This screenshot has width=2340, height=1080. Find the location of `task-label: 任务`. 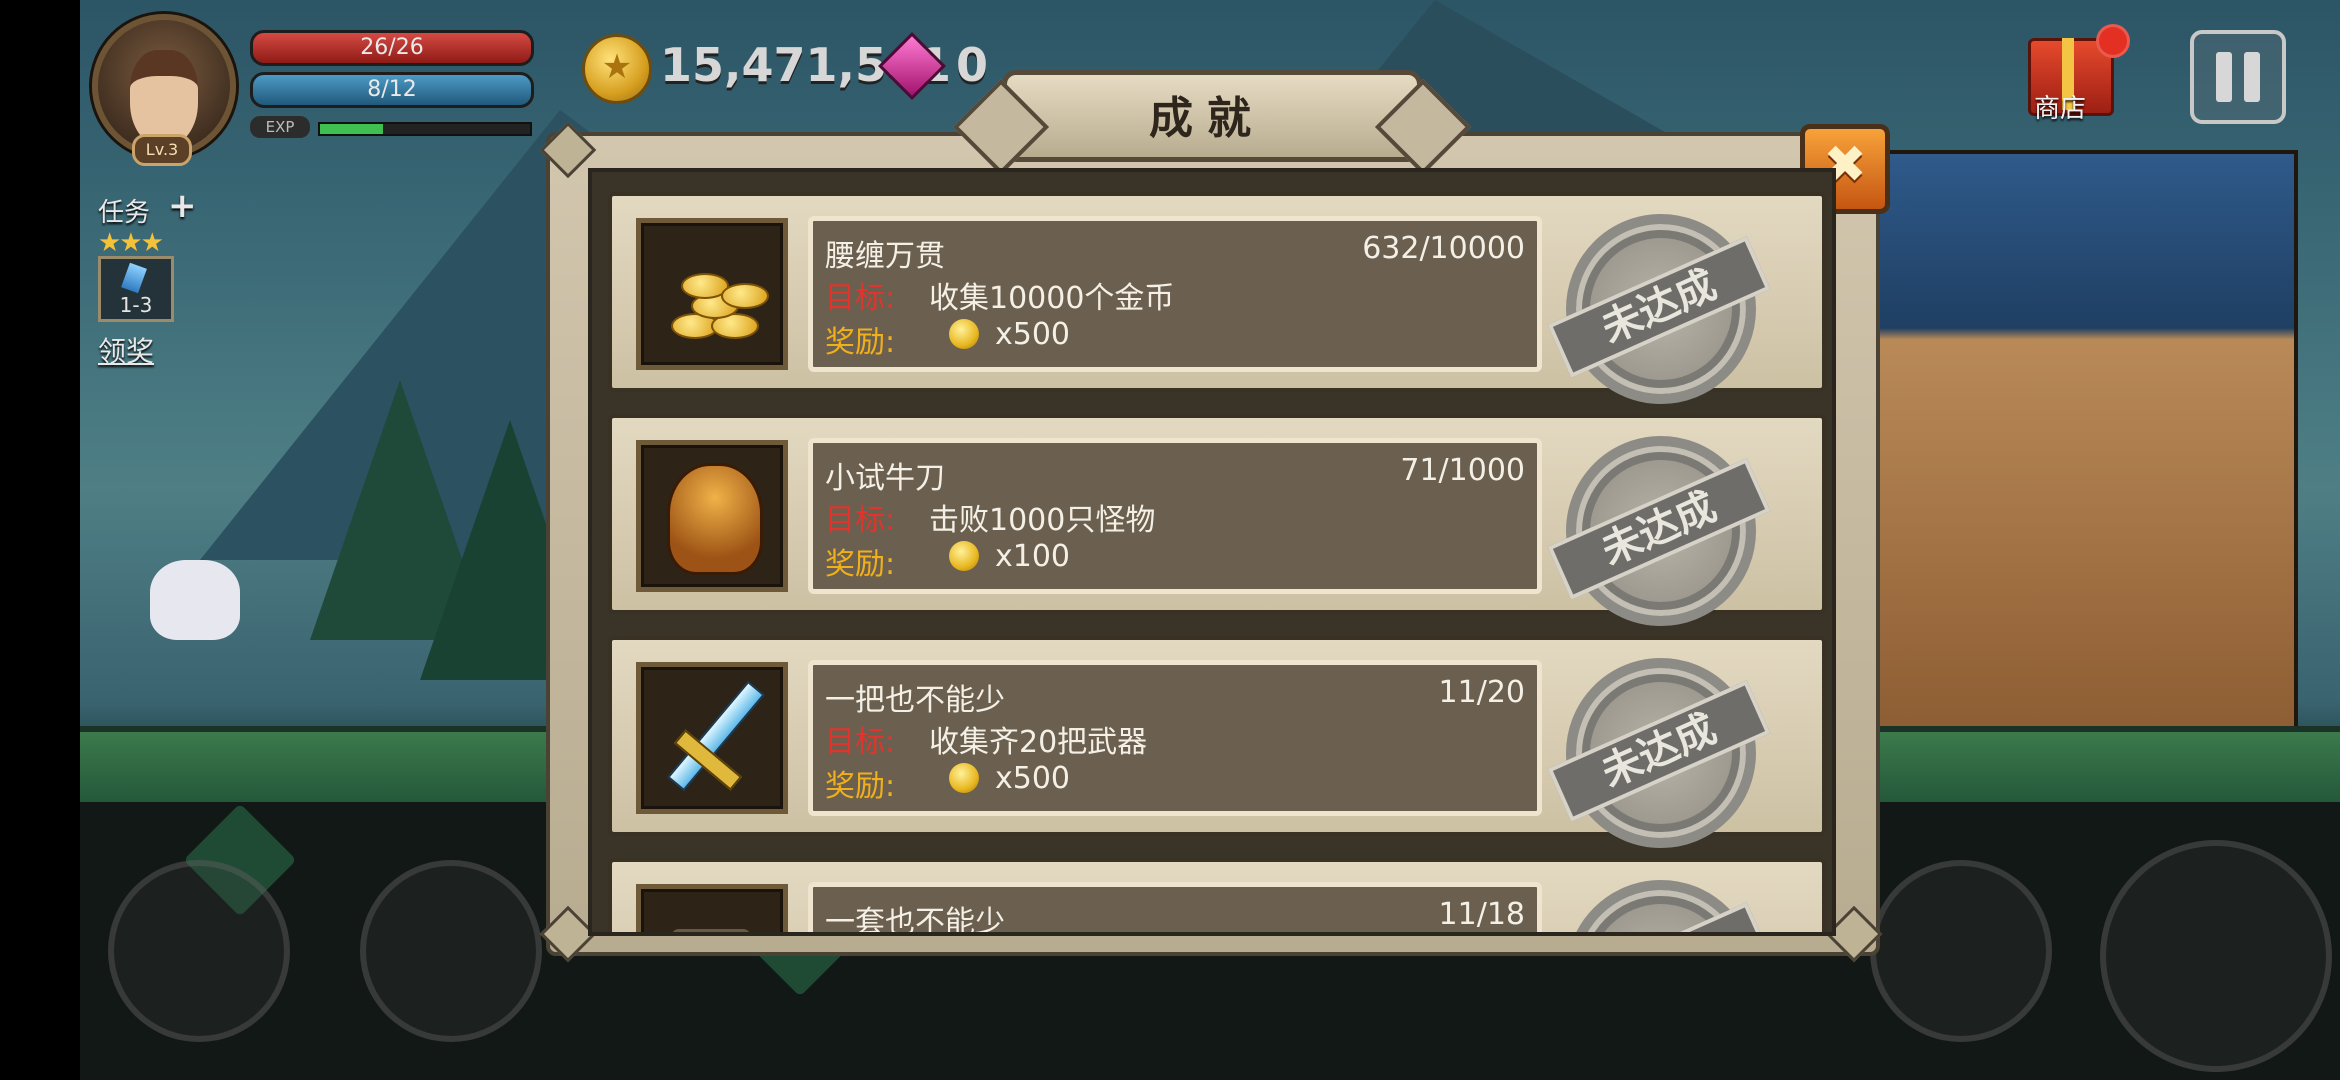

task-label: 任务 is located at coordinates (124, 210).